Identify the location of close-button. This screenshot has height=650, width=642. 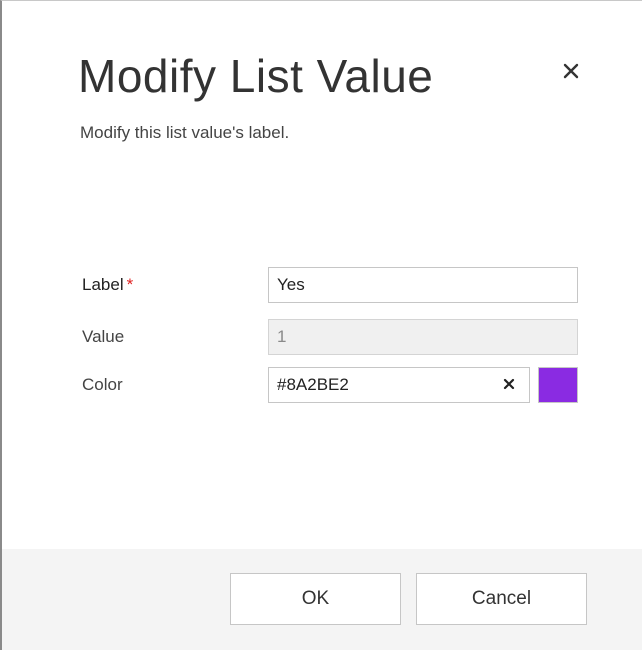
(571, 72).